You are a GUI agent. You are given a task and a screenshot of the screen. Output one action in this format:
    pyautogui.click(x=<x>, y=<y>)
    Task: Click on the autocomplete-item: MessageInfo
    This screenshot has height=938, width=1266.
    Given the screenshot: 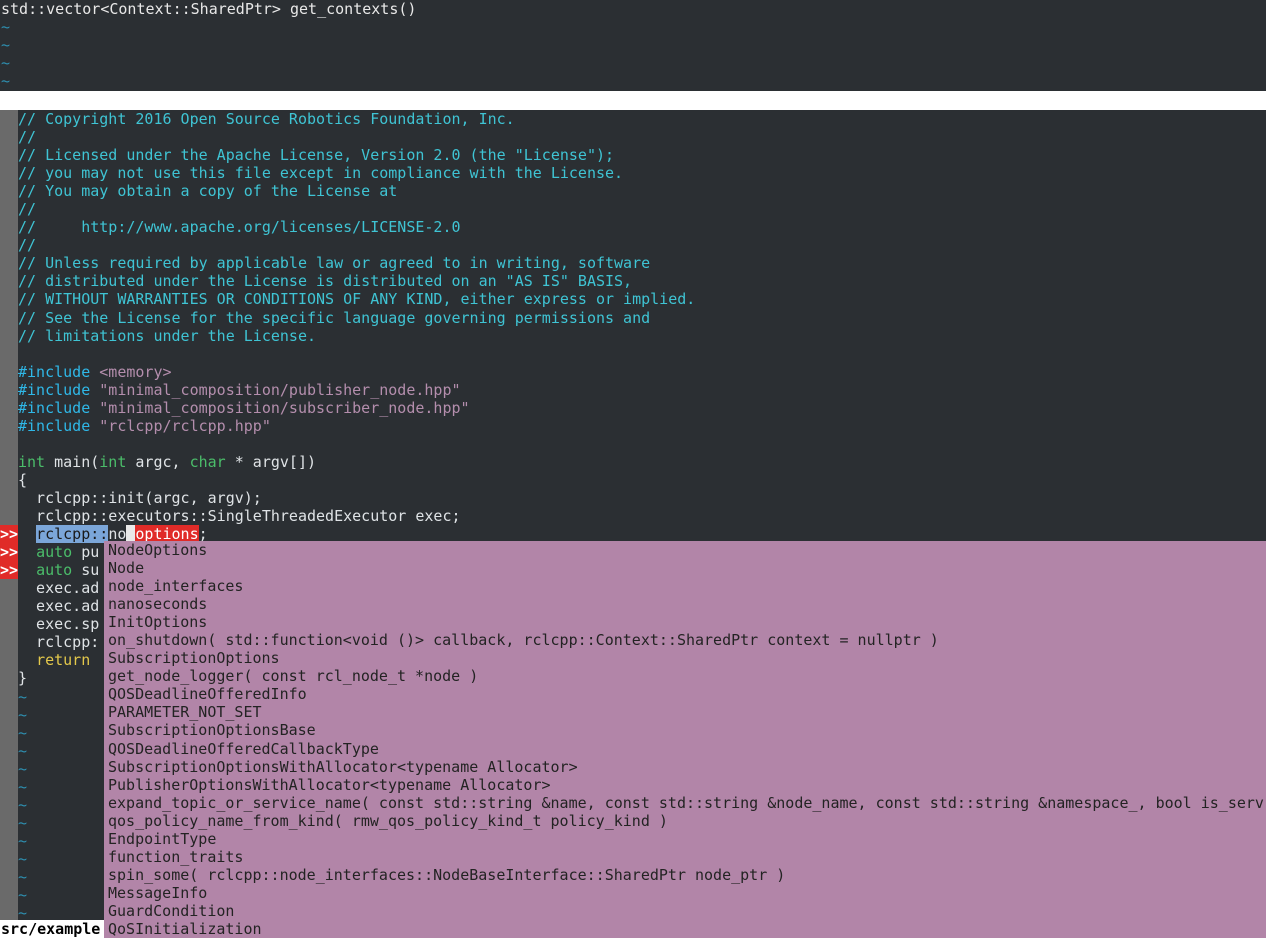 What is the action you would take?
    pyautogui.click(x=685, y=893)
    